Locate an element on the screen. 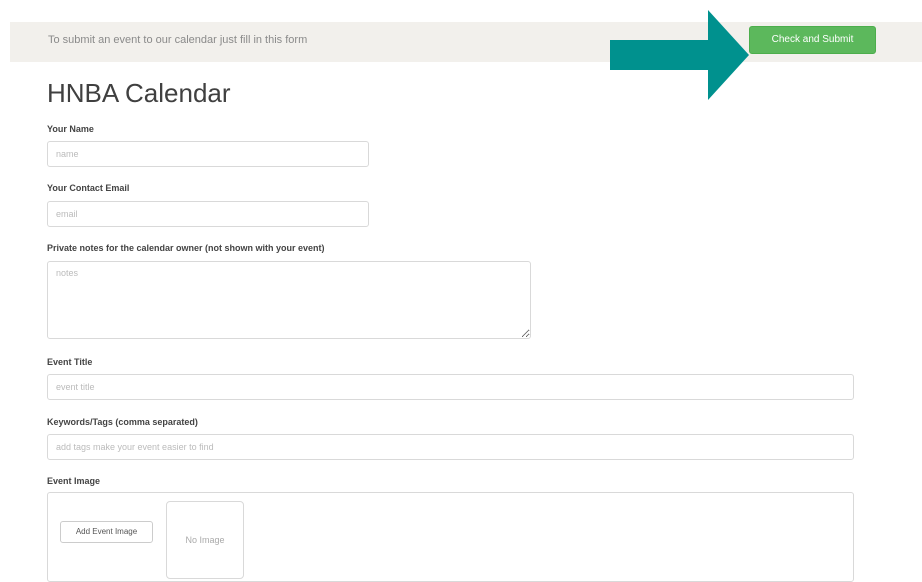 The image size is (922, 582). event-image-panel: Add Event Image No Image is located at coordinates (450, 537).